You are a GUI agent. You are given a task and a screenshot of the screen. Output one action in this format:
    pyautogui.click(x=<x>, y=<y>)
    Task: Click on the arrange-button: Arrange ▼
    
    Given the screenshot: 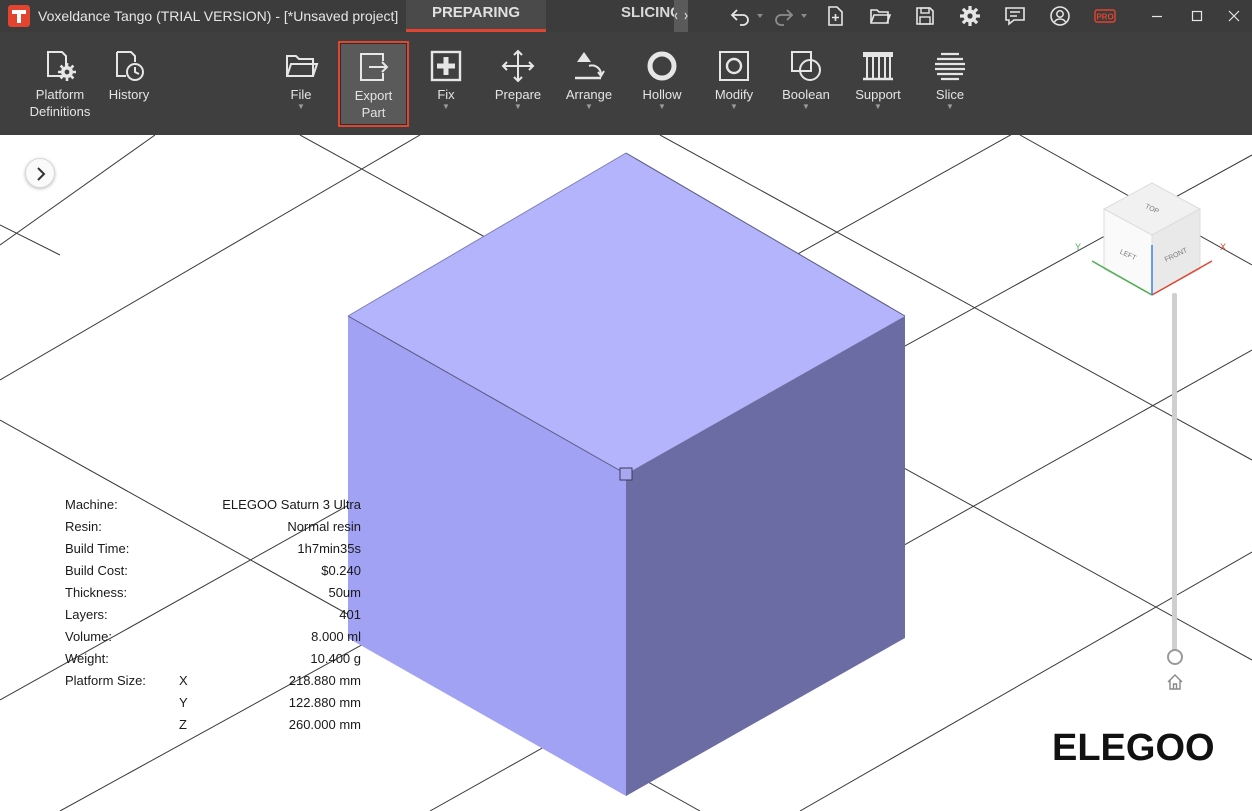 What is the action you would take?
    pyautogui.click(x=589, y=83)
    